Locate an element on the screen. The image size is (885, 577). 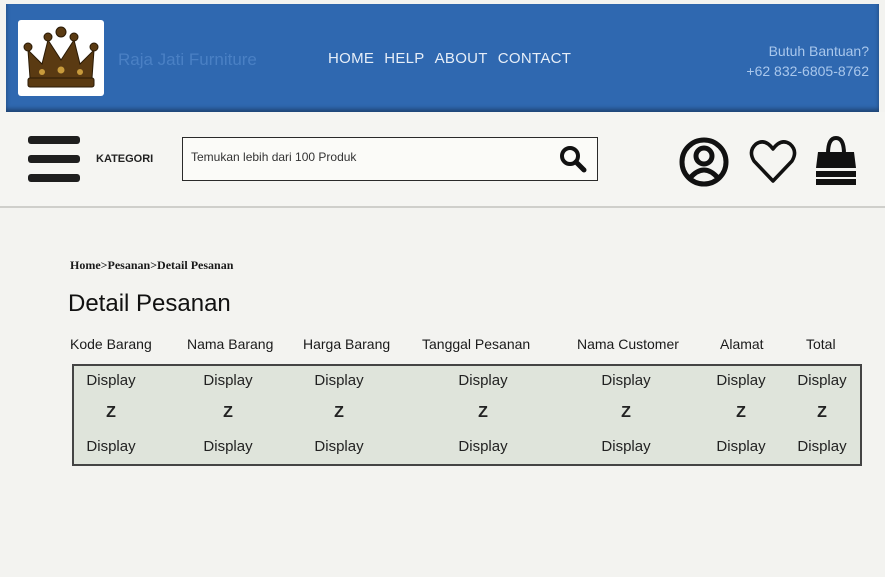
search-box is located at coordinates (390, 159).